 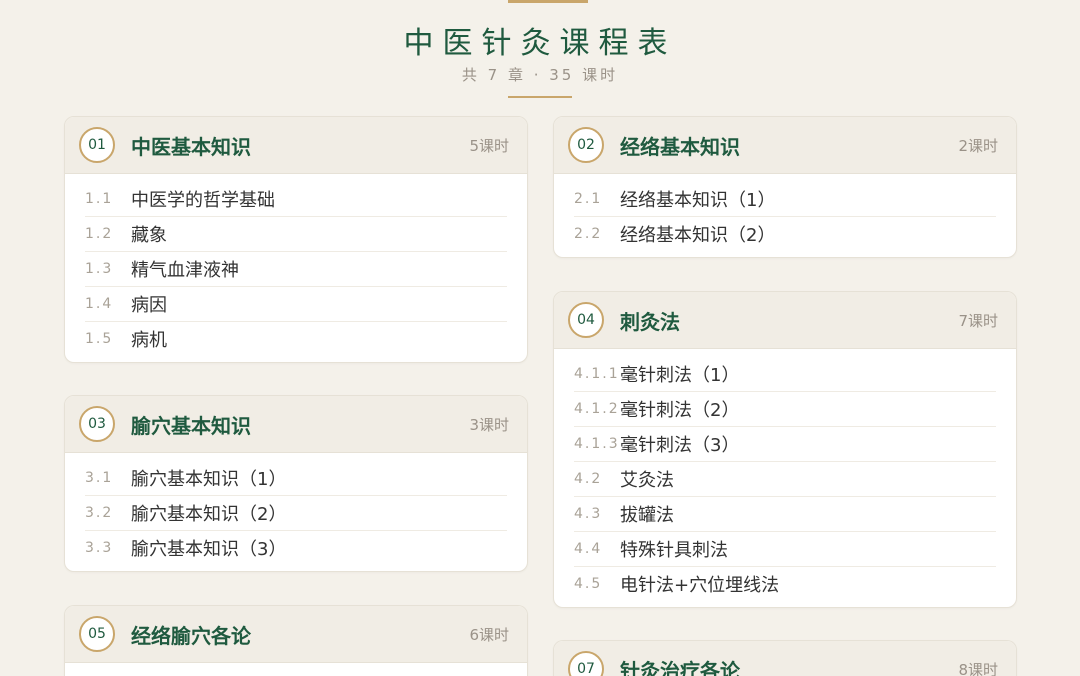 I want to click on chapter-card-05: 05 经络腧穴各论 6课时, so click(x=296, y=640).